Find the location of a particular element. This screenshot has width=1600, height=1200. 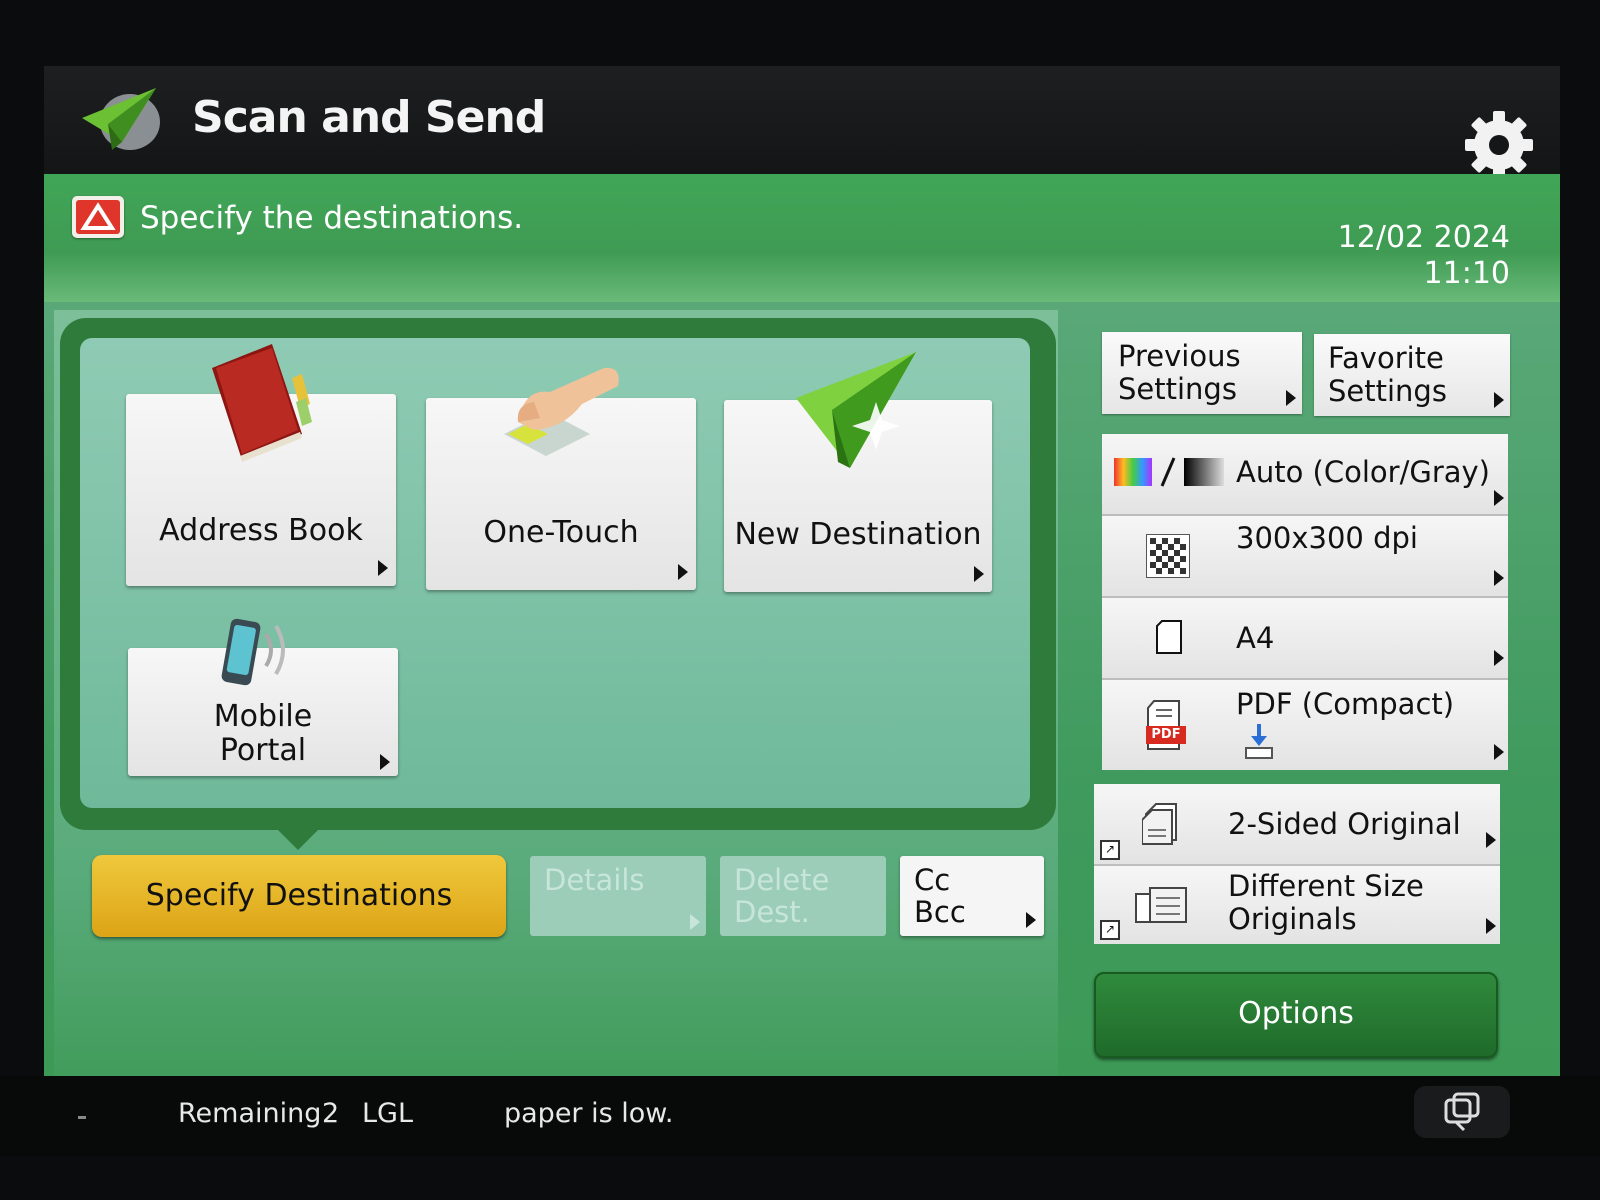

address-book-icon is located at coordinates (262, 405).